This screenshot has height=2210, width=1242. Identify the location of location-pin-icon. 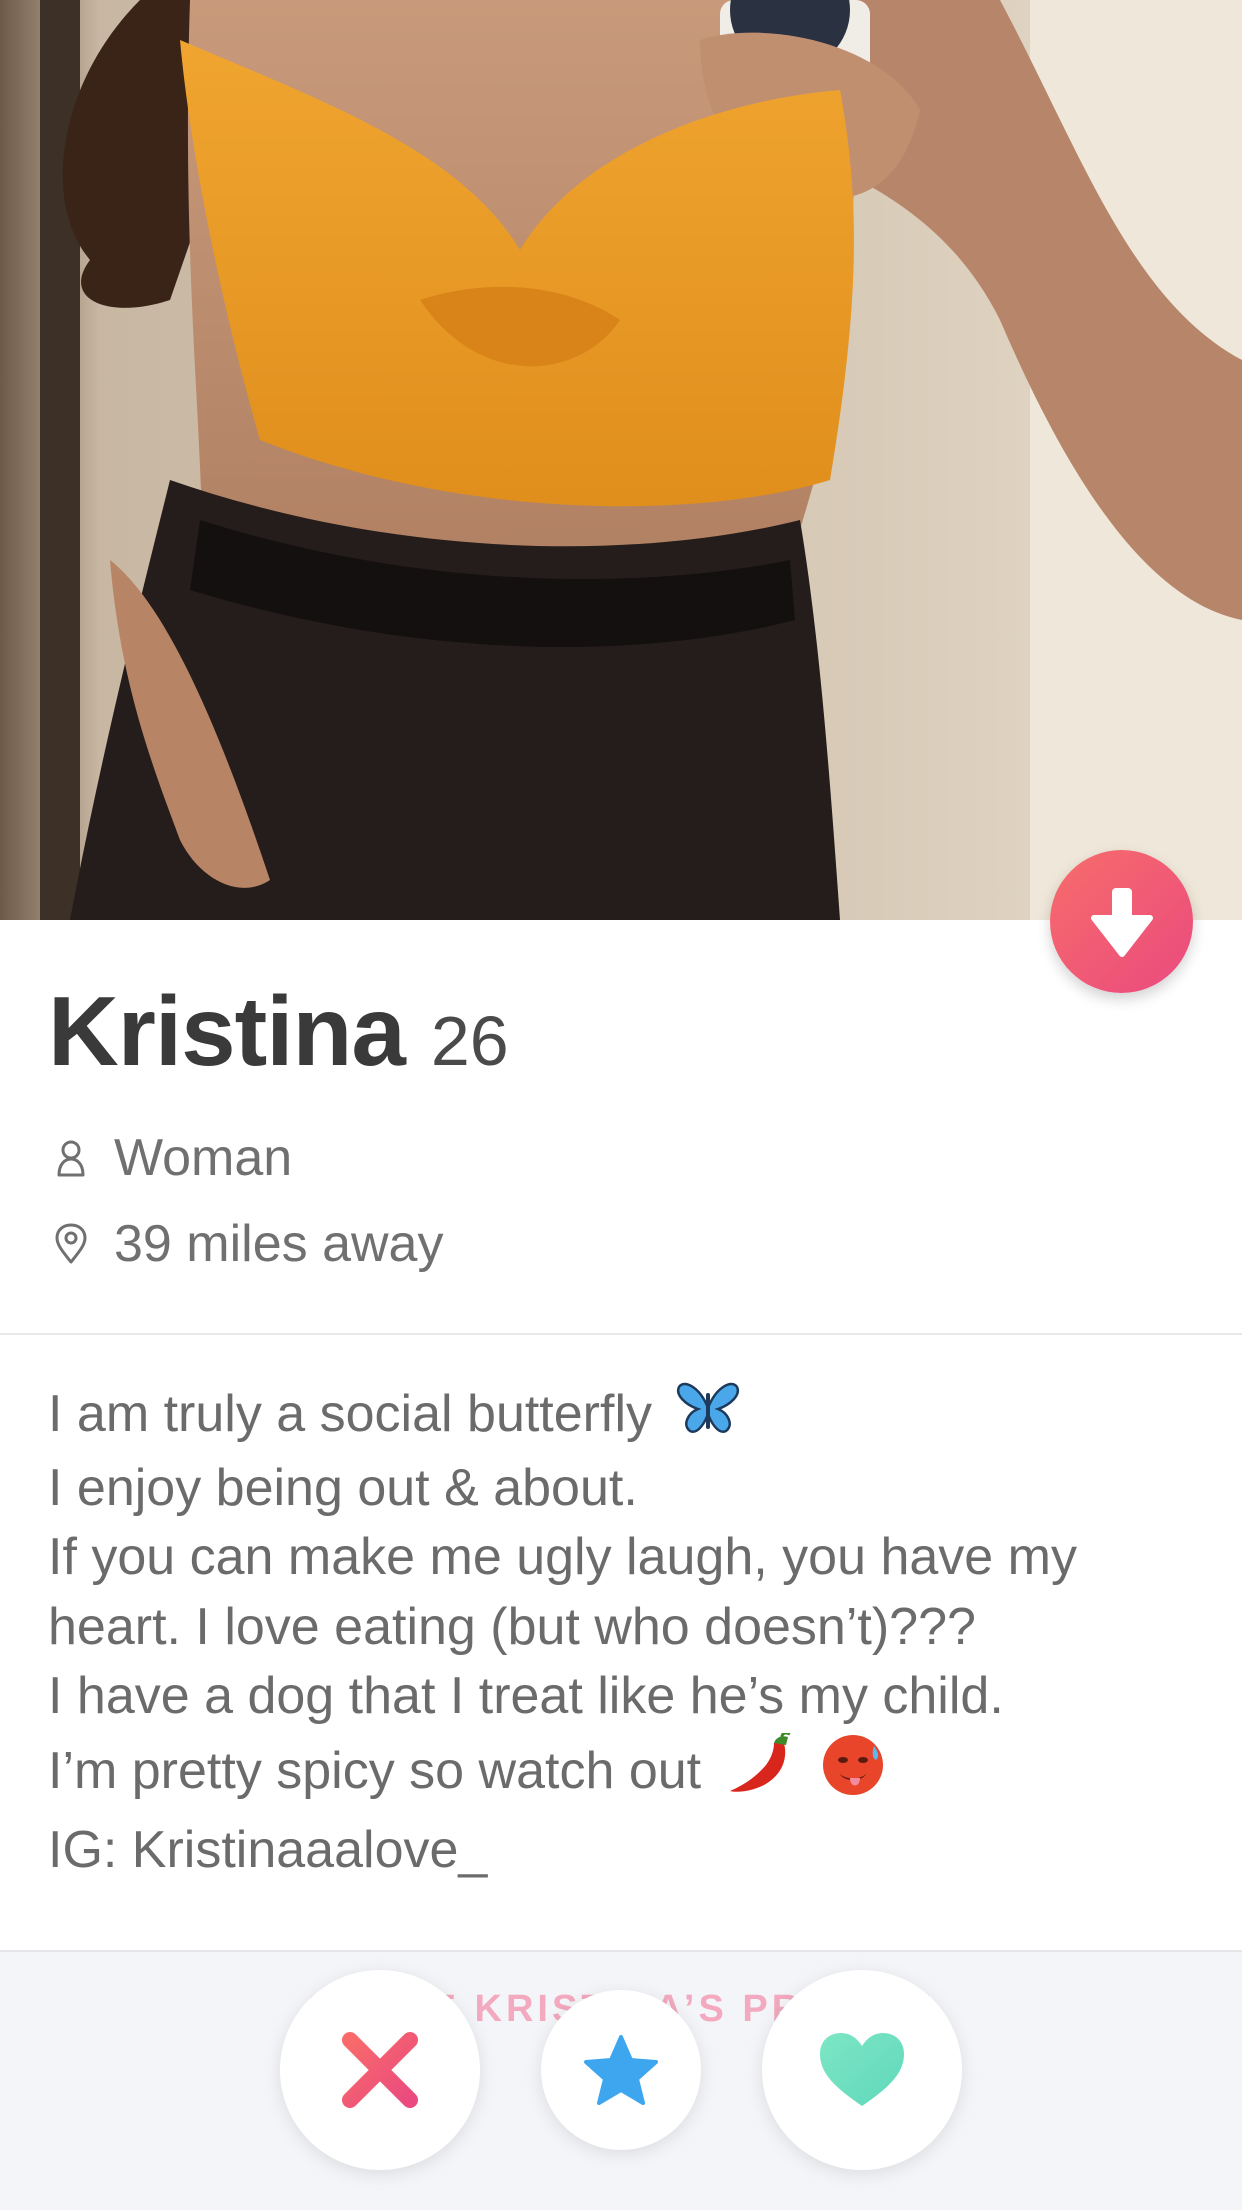
(71, 1244).